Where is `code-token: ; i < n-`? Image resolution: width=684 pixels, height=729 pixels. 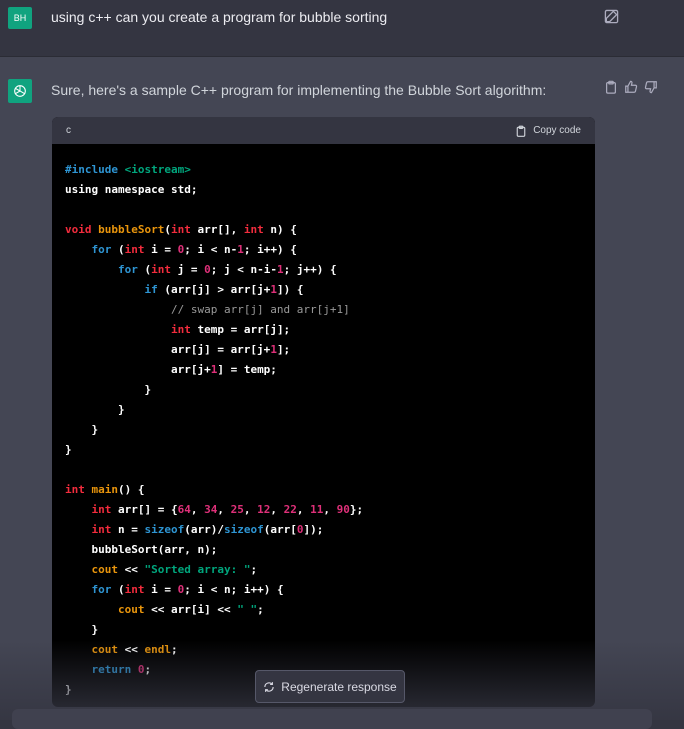
code-token: ; i < n- is located at coordinates (211, 249).